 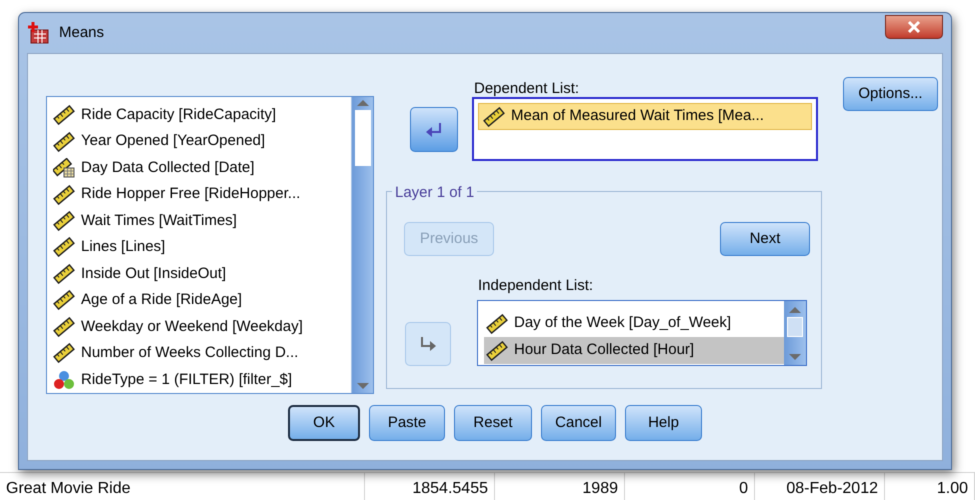 I want to click on independent-list: Day of the Week [Day_of_Week] Hour Data Collected [Hour], so click(x=642, y=333).